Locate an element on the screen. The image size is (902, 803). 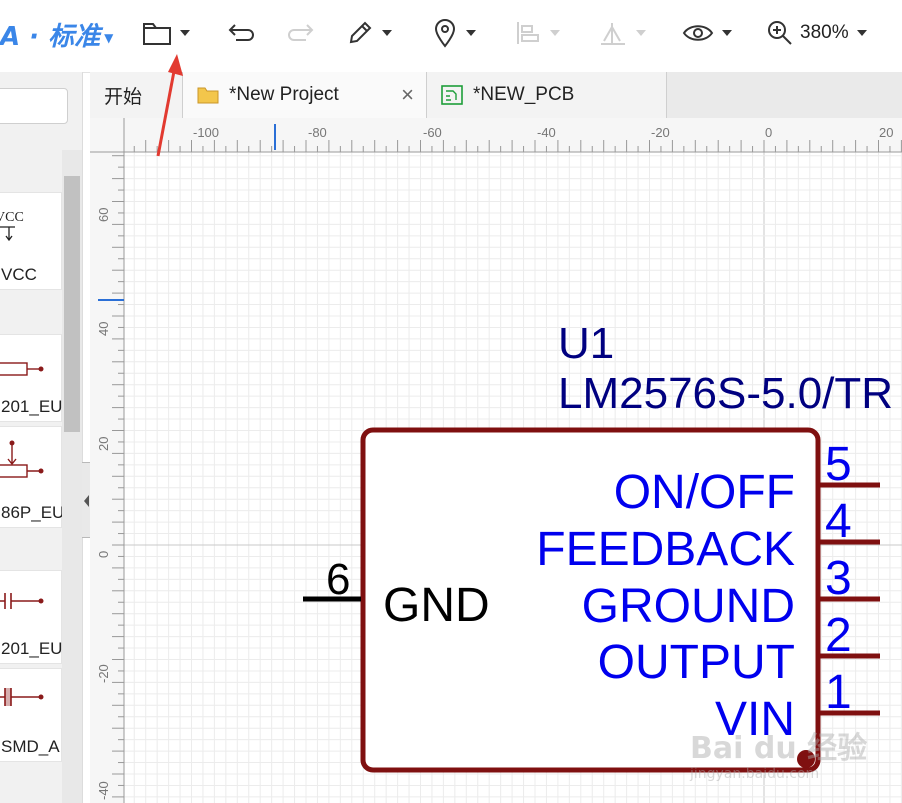
library-panel: VCC VCC 201_EU 86P_EU 201_EU S is located at coordinates (41, 437).